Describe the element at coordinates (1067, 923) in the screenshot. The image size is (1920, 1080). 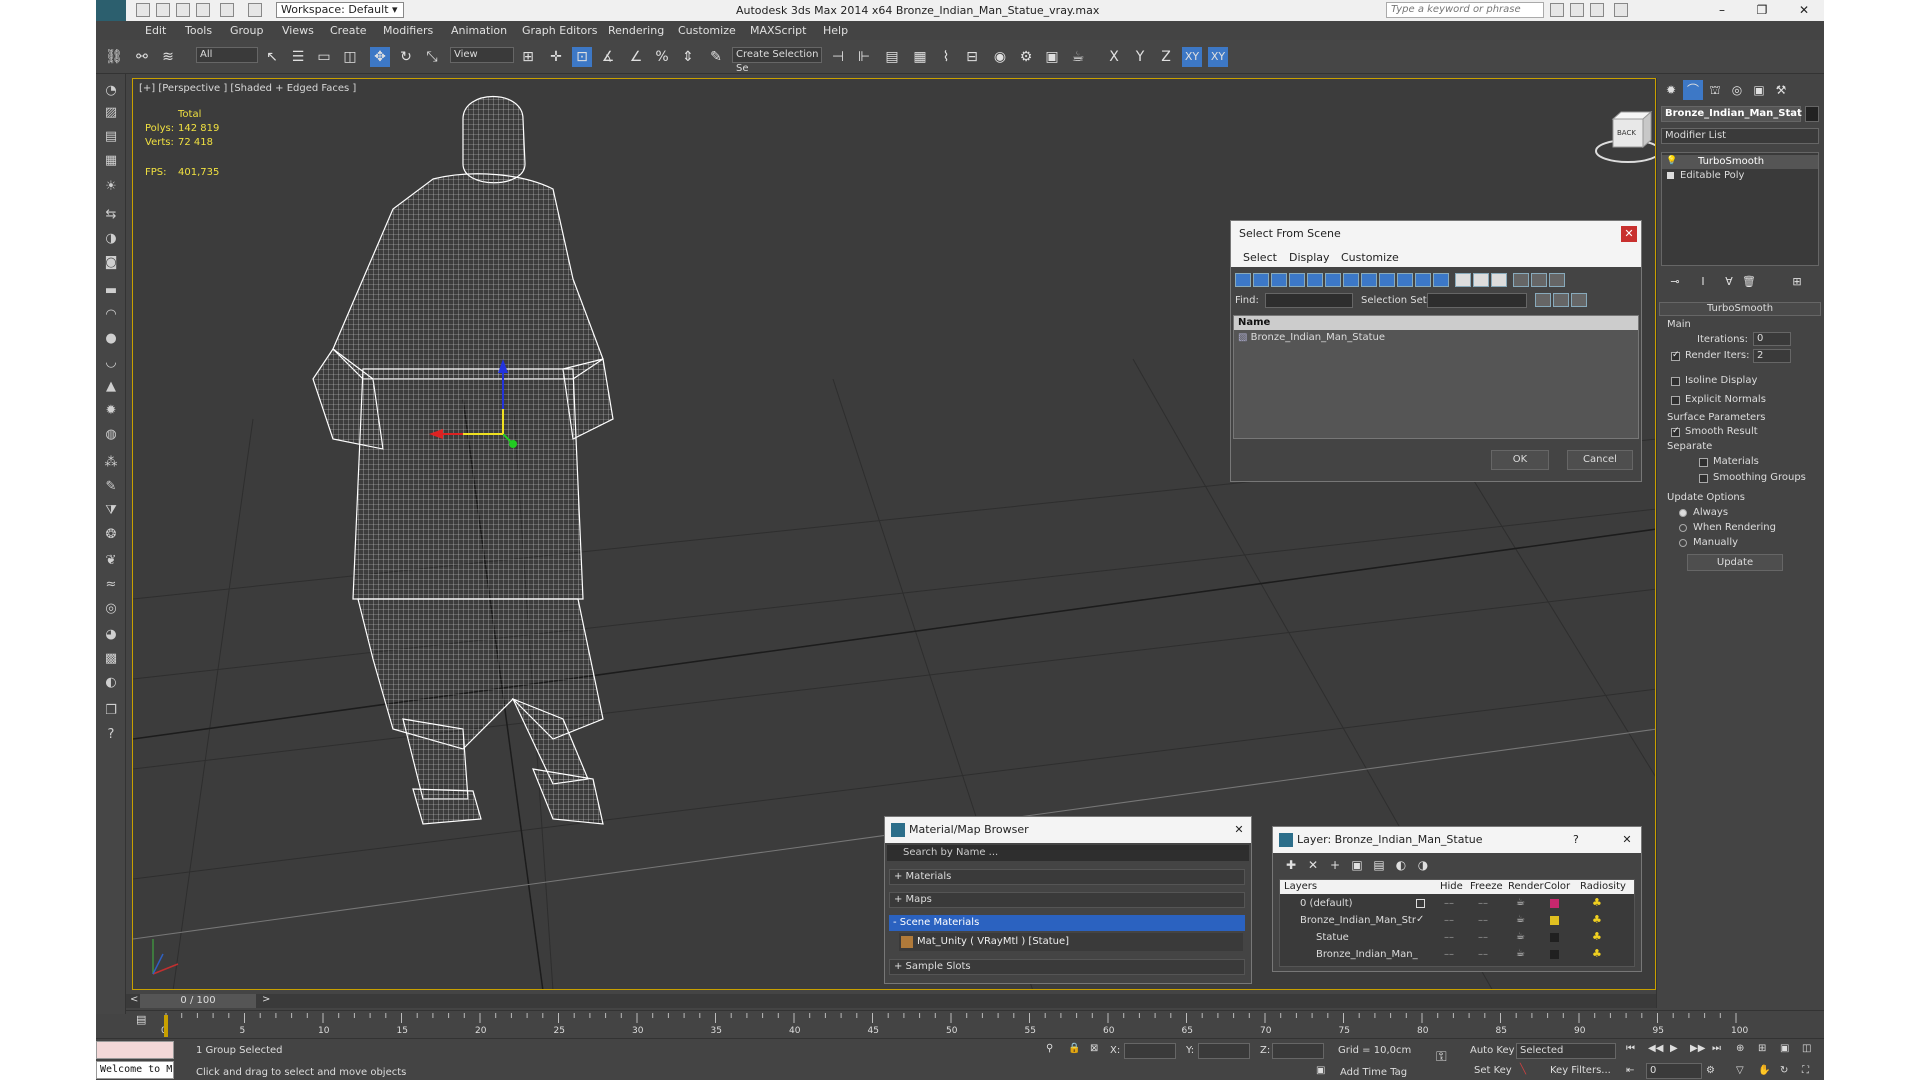
I see `scene-materials-section: - Scene Materials` at that location.